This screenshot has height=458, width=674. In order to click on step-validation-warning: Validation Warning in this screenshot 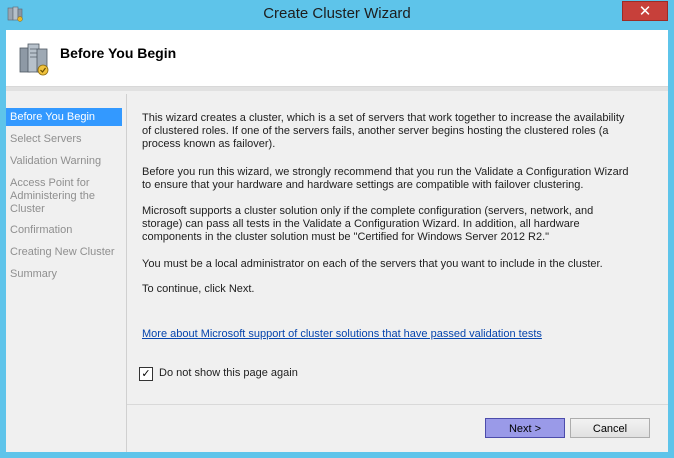, I will do `click(64, 161)`.